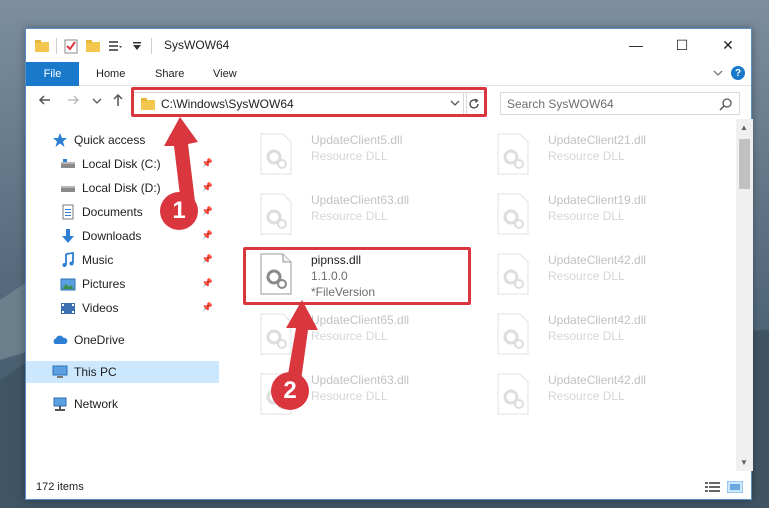  What do you see at coordinates (718, 73) in the screenshot?
I see `expand-ribbon-icon` at bounding box center [718, 73].